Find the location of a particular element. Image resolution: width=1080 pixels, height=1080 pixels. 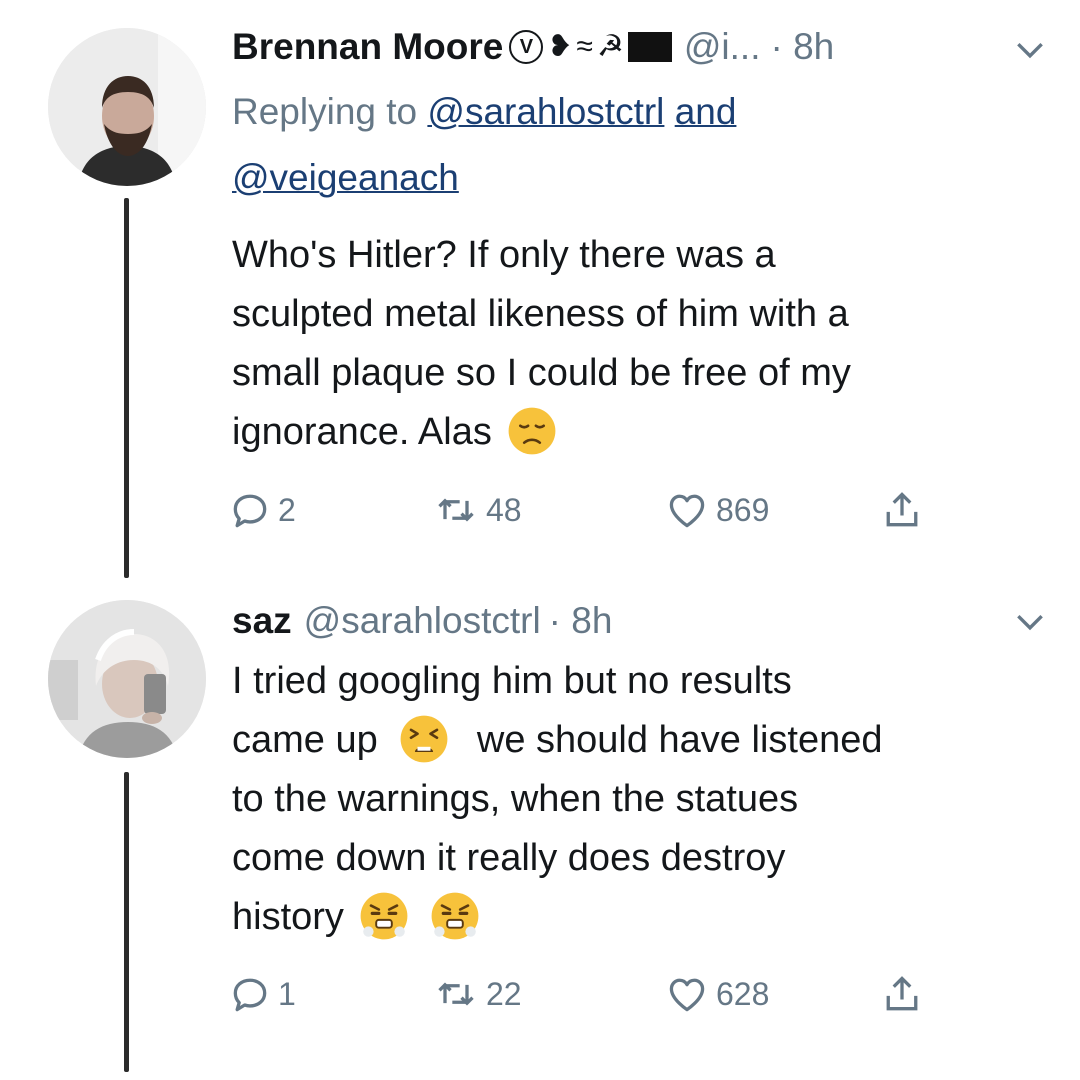

text-line: to the warnings, when the statues is located at coordinates (515, 799).